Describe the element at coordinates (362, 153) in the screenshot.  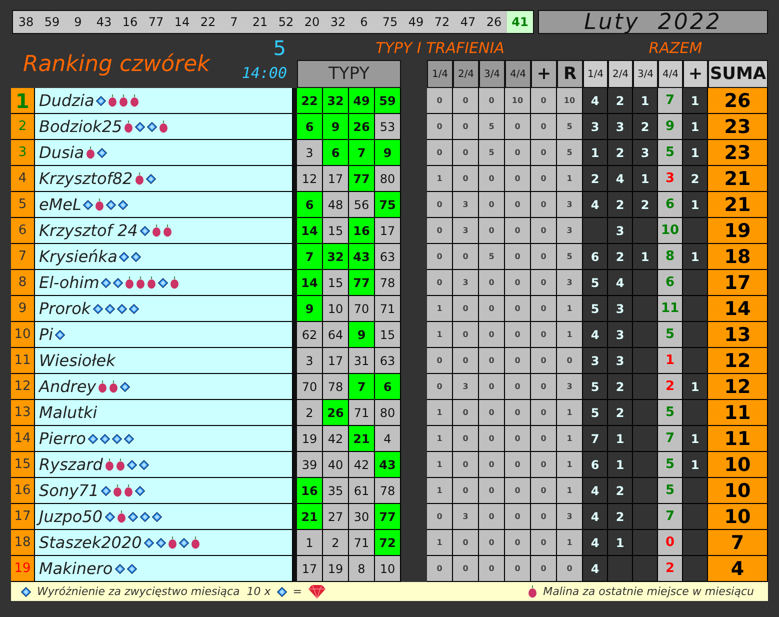
I see `tip-cell: 7` at that location.